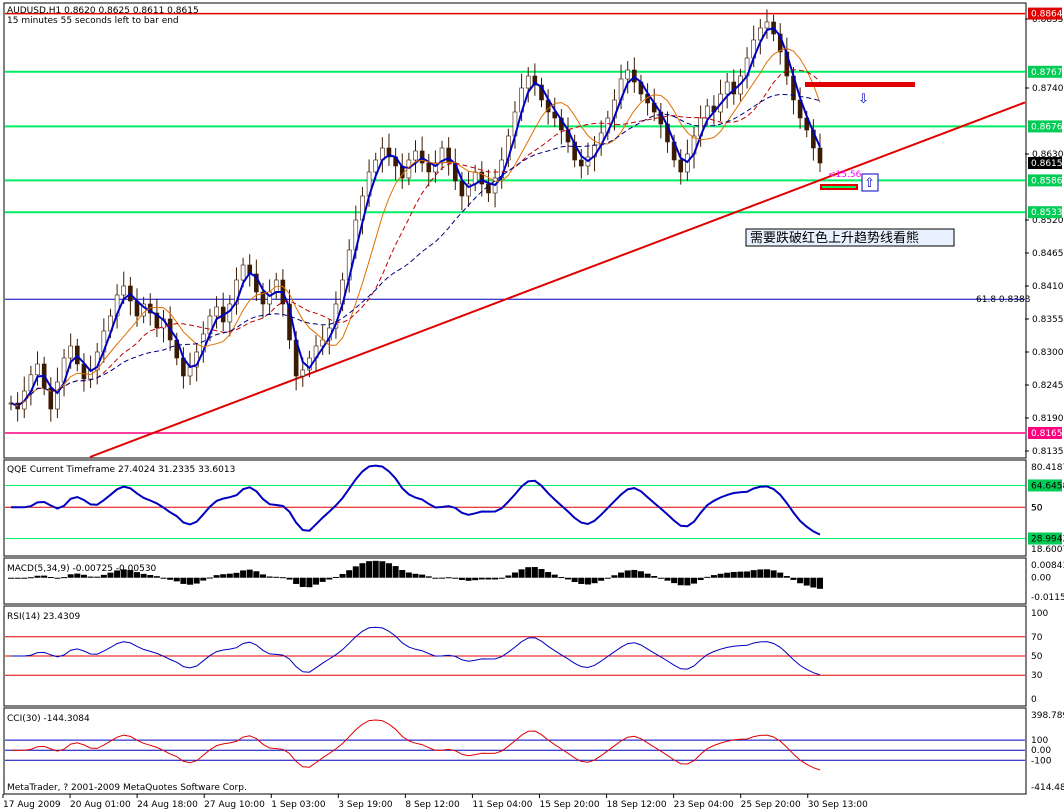  Describe the element at coordinates (515, 581) in the screenshot. I see `macd-panel` at that location.